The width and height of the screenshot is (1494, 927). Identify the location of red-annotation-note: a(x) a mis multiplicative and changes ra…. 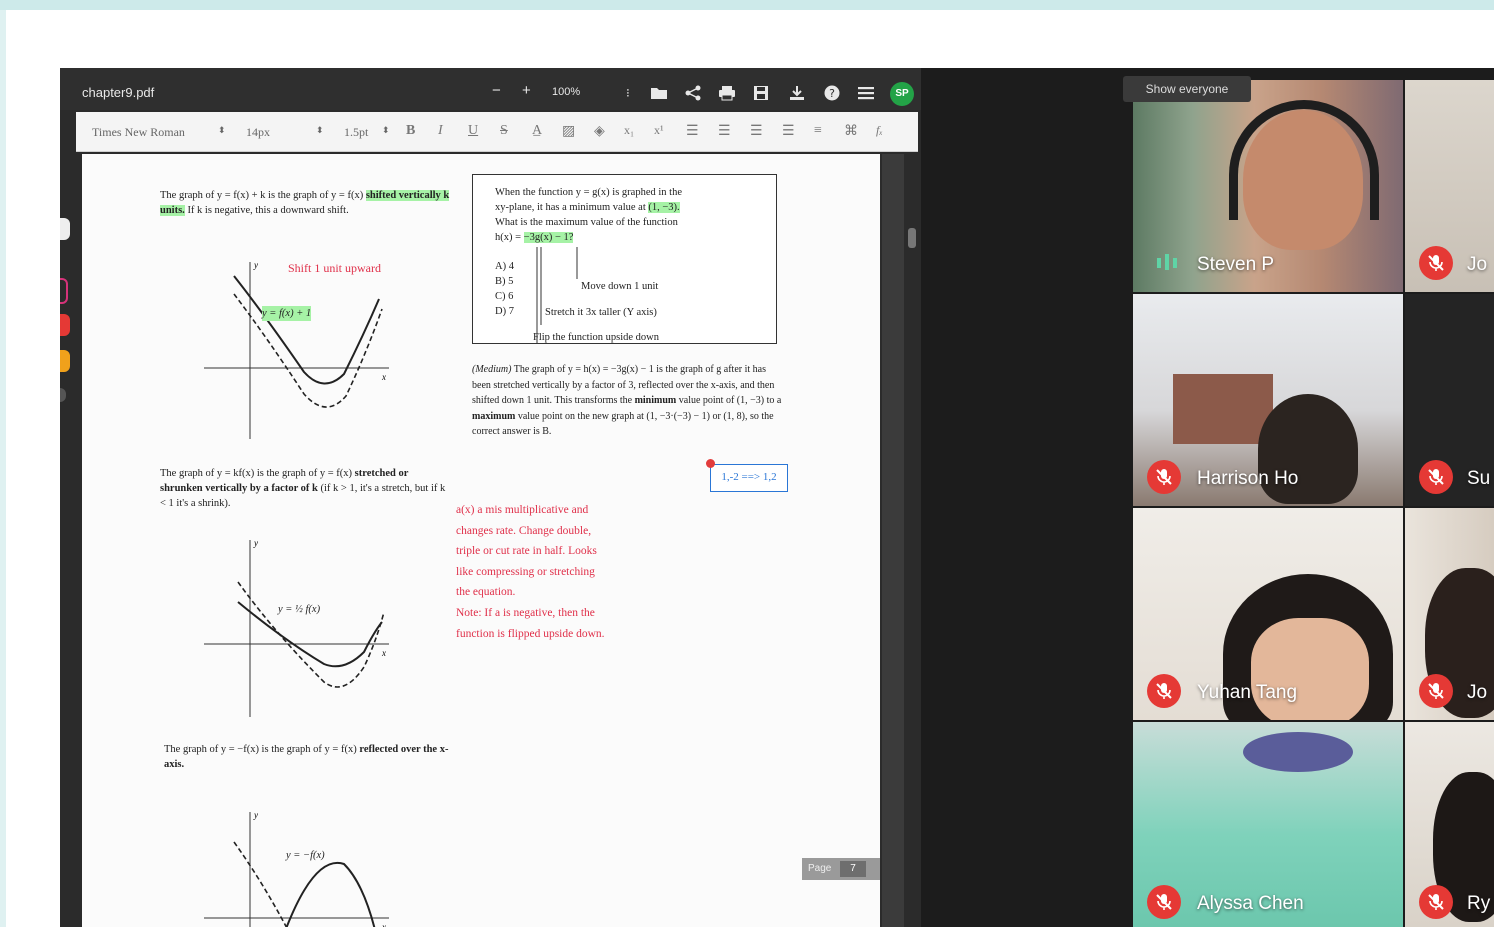
(530, 572).